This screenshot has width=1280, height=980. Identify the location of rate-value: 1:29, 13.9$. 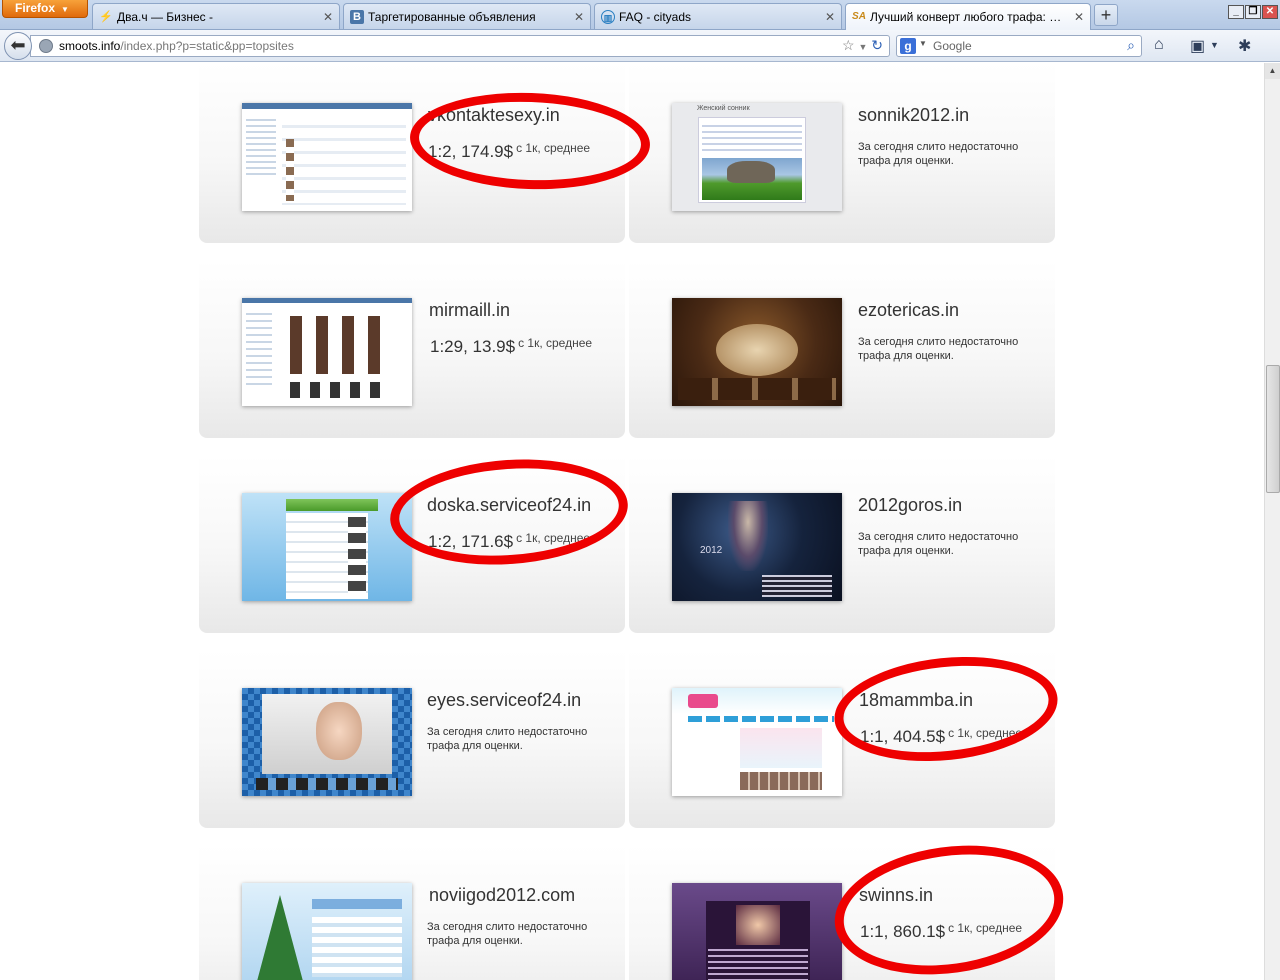
(473, 346).